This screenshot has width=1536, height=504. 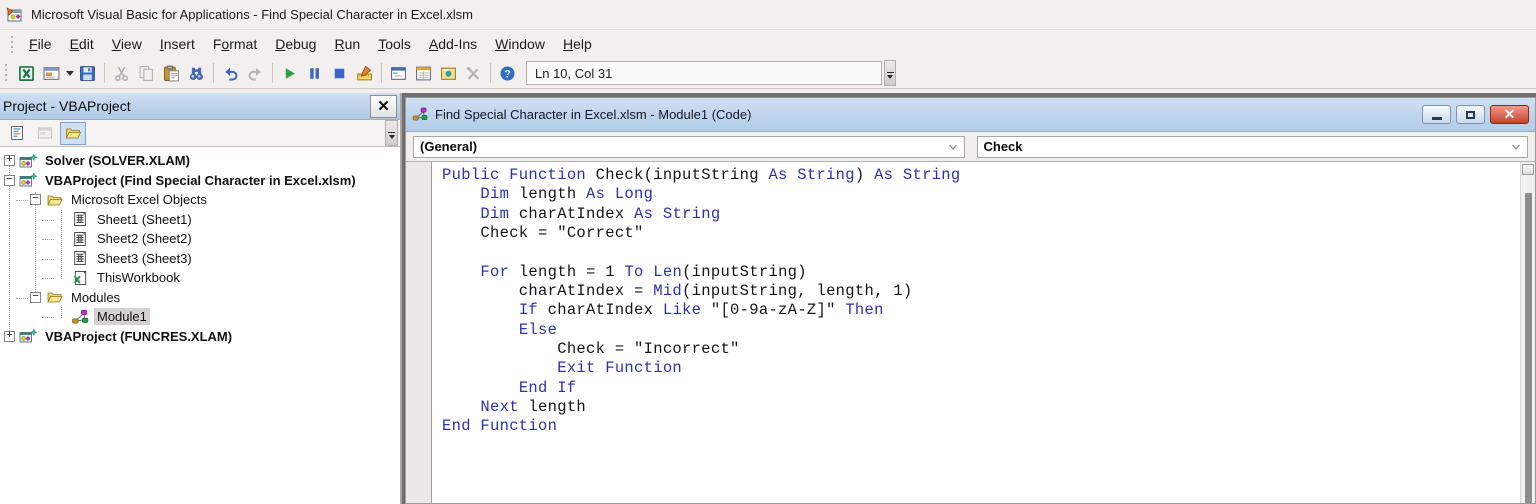 I want to click on run-macro-button, so click(x=289, y=73).